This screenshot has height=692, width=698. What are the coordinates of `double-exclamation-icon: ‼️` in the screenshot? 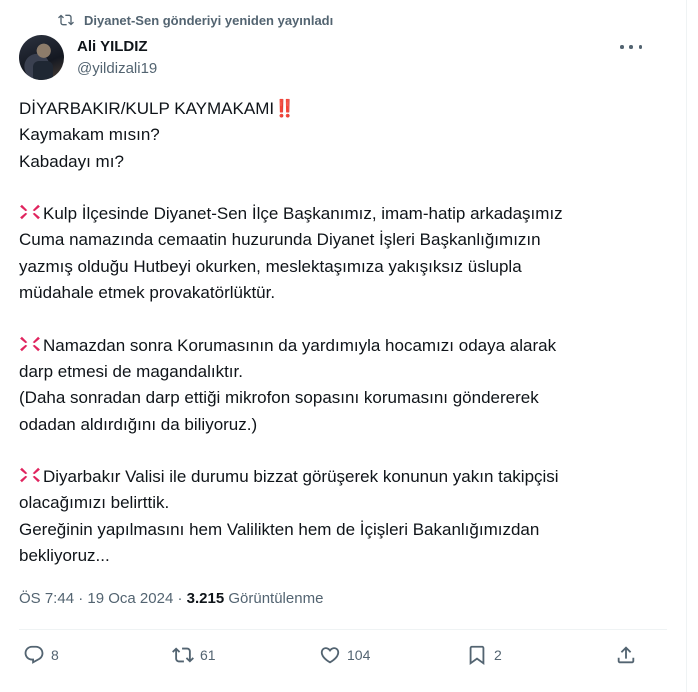 It's located at (285, 108).